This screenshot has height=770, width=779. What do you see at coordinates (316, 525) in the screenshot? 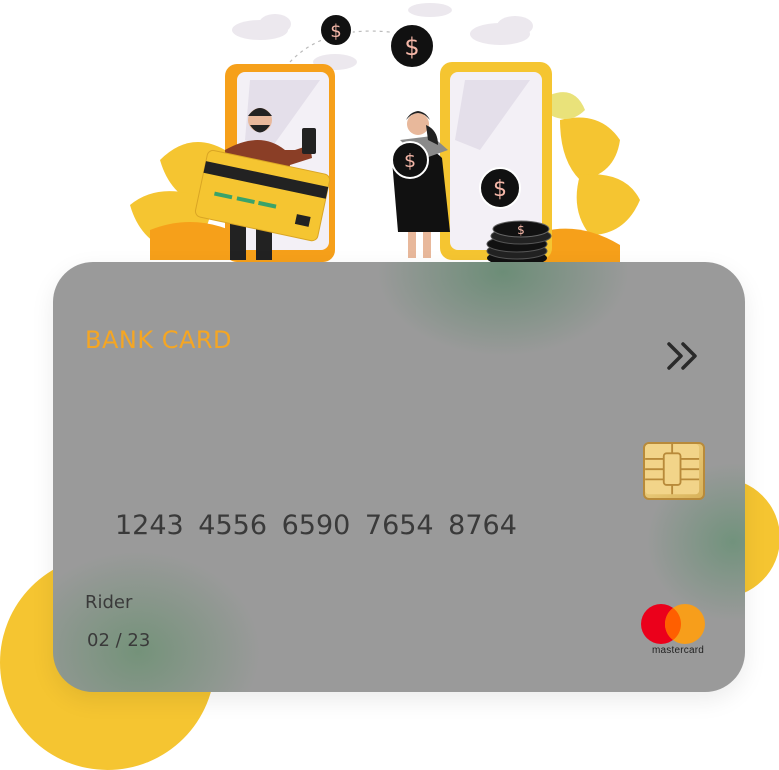
I see `card-number: 1243 4556 6590 7654 8764` at bounding box center [316, 525].